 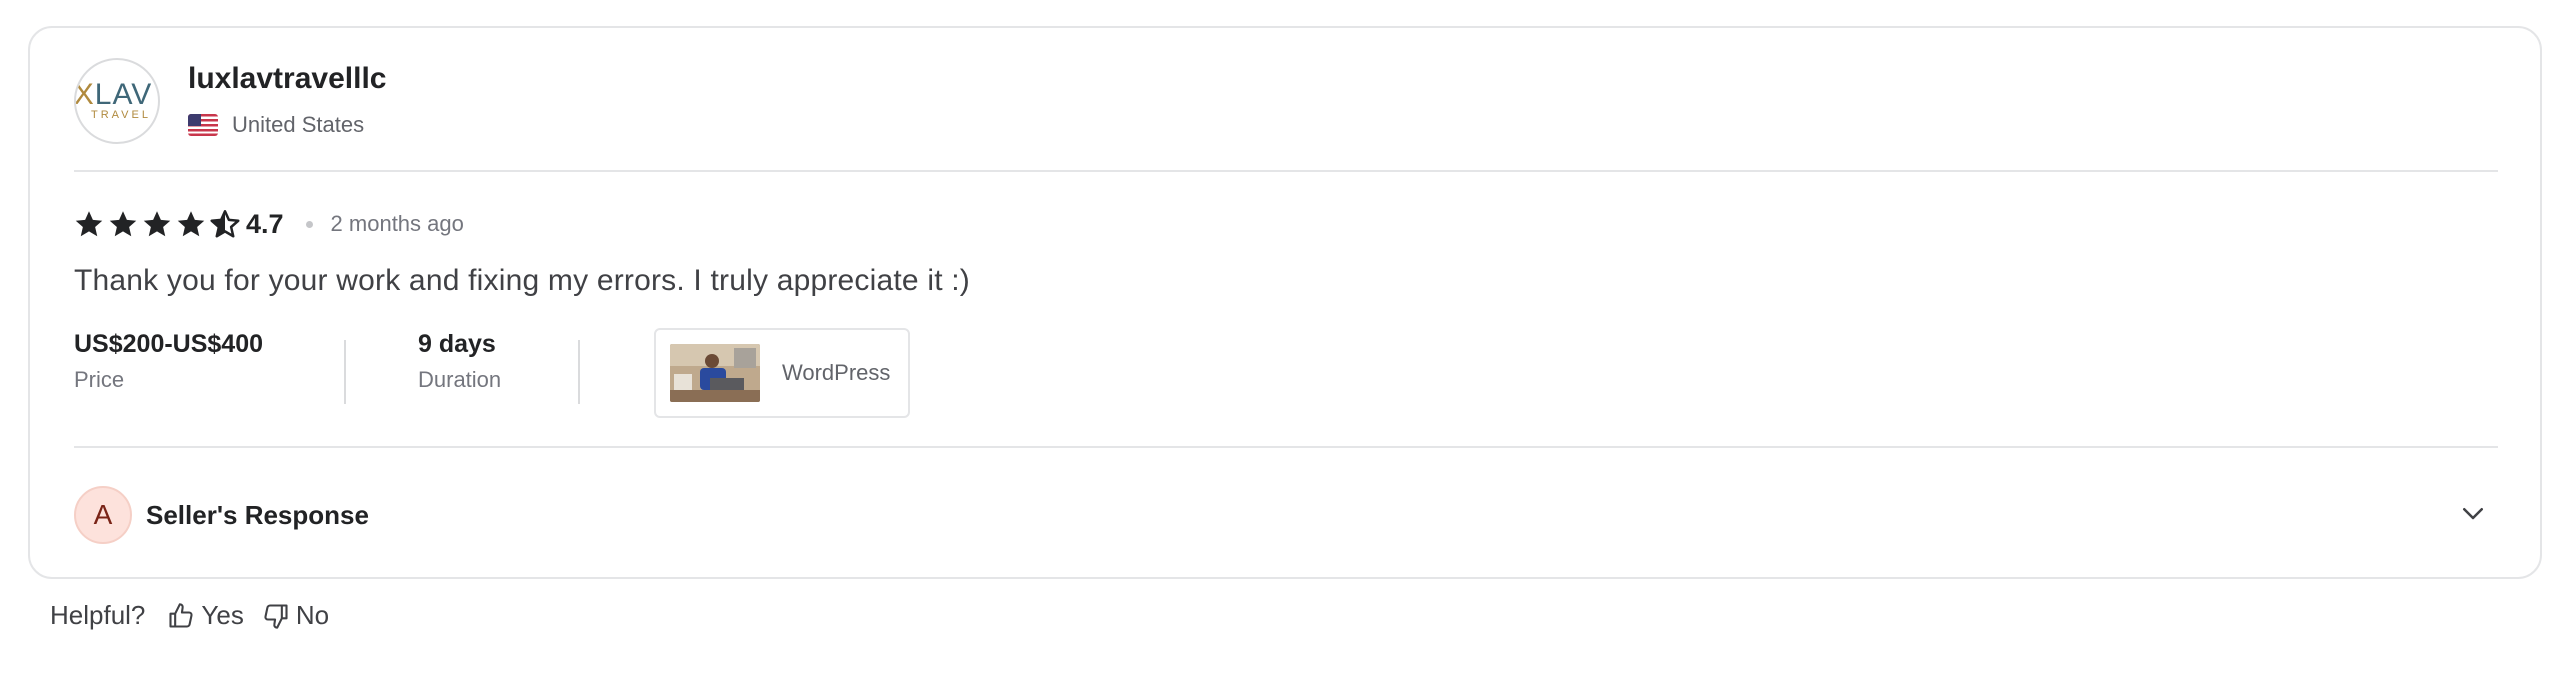 I want to click on logo-subtext: TRAVEL, so click(x=121, y=115).